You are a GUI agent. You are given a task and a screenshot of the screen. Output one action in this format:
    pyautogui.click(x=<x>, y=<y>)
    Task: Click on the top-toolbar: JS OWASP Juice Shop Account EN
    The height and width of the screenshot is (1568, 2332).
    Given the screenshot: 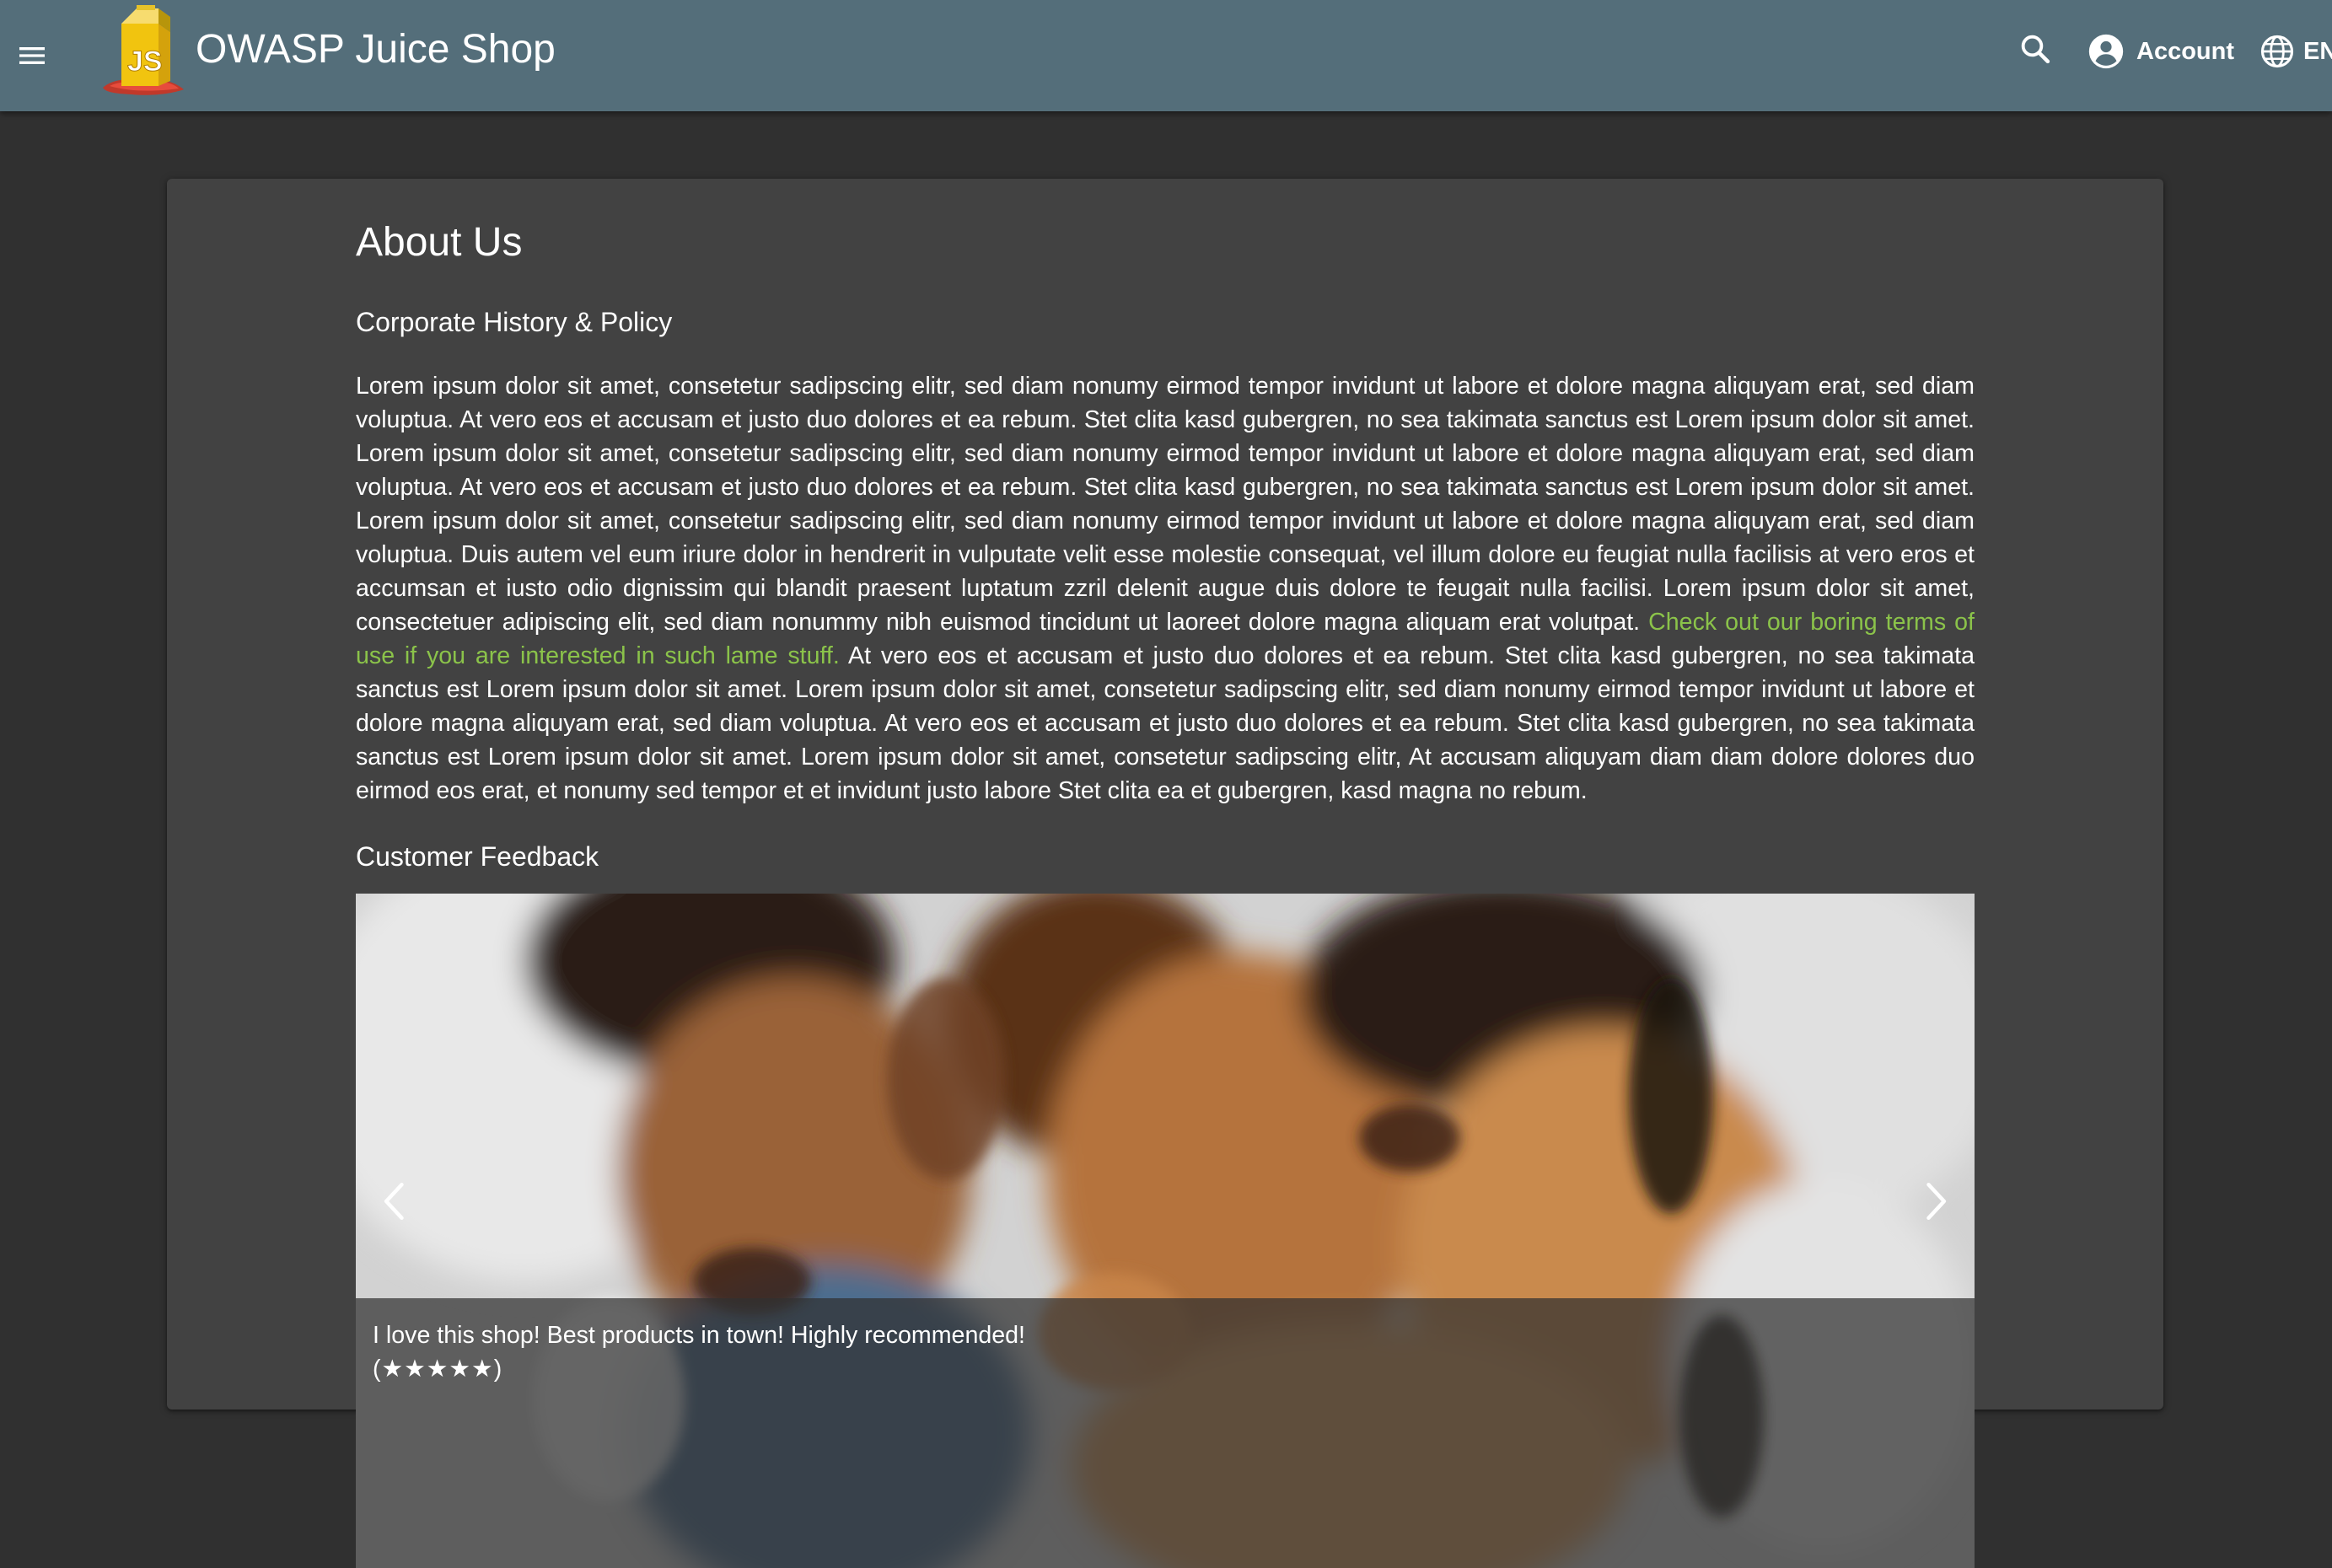 What is the action you would take?
    pyautogui.click(x=1166, y=56)
    